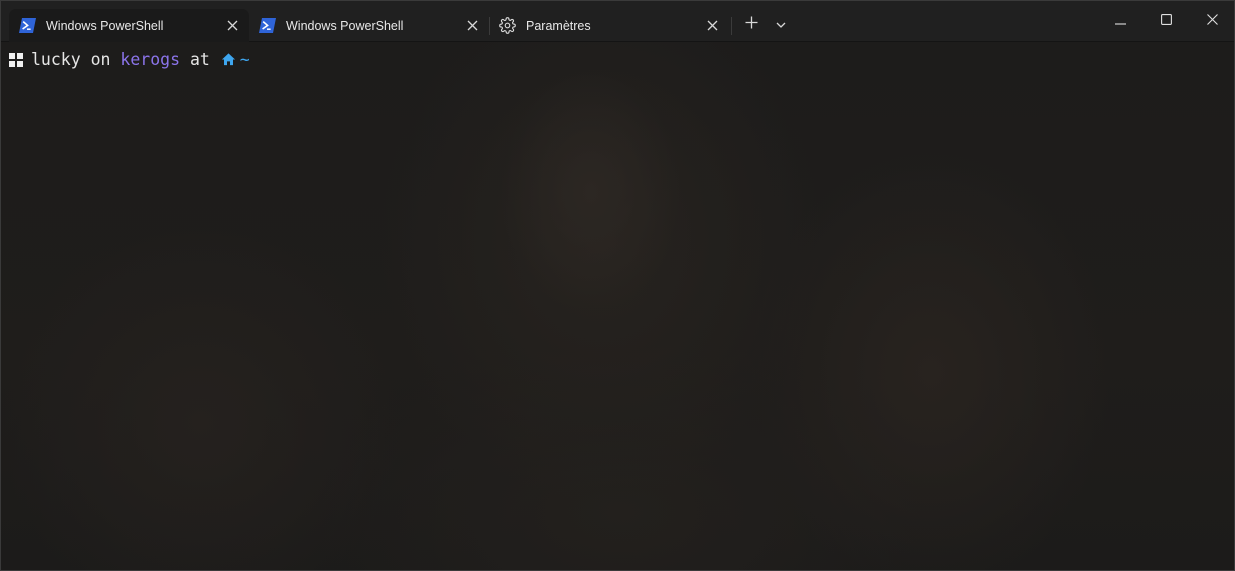 This screenshot has width=1235, height=571. What do you see at coordinates (16, 59) in the screenshot?
I see `windows-logo-icon` at bounding box center [16, 59].